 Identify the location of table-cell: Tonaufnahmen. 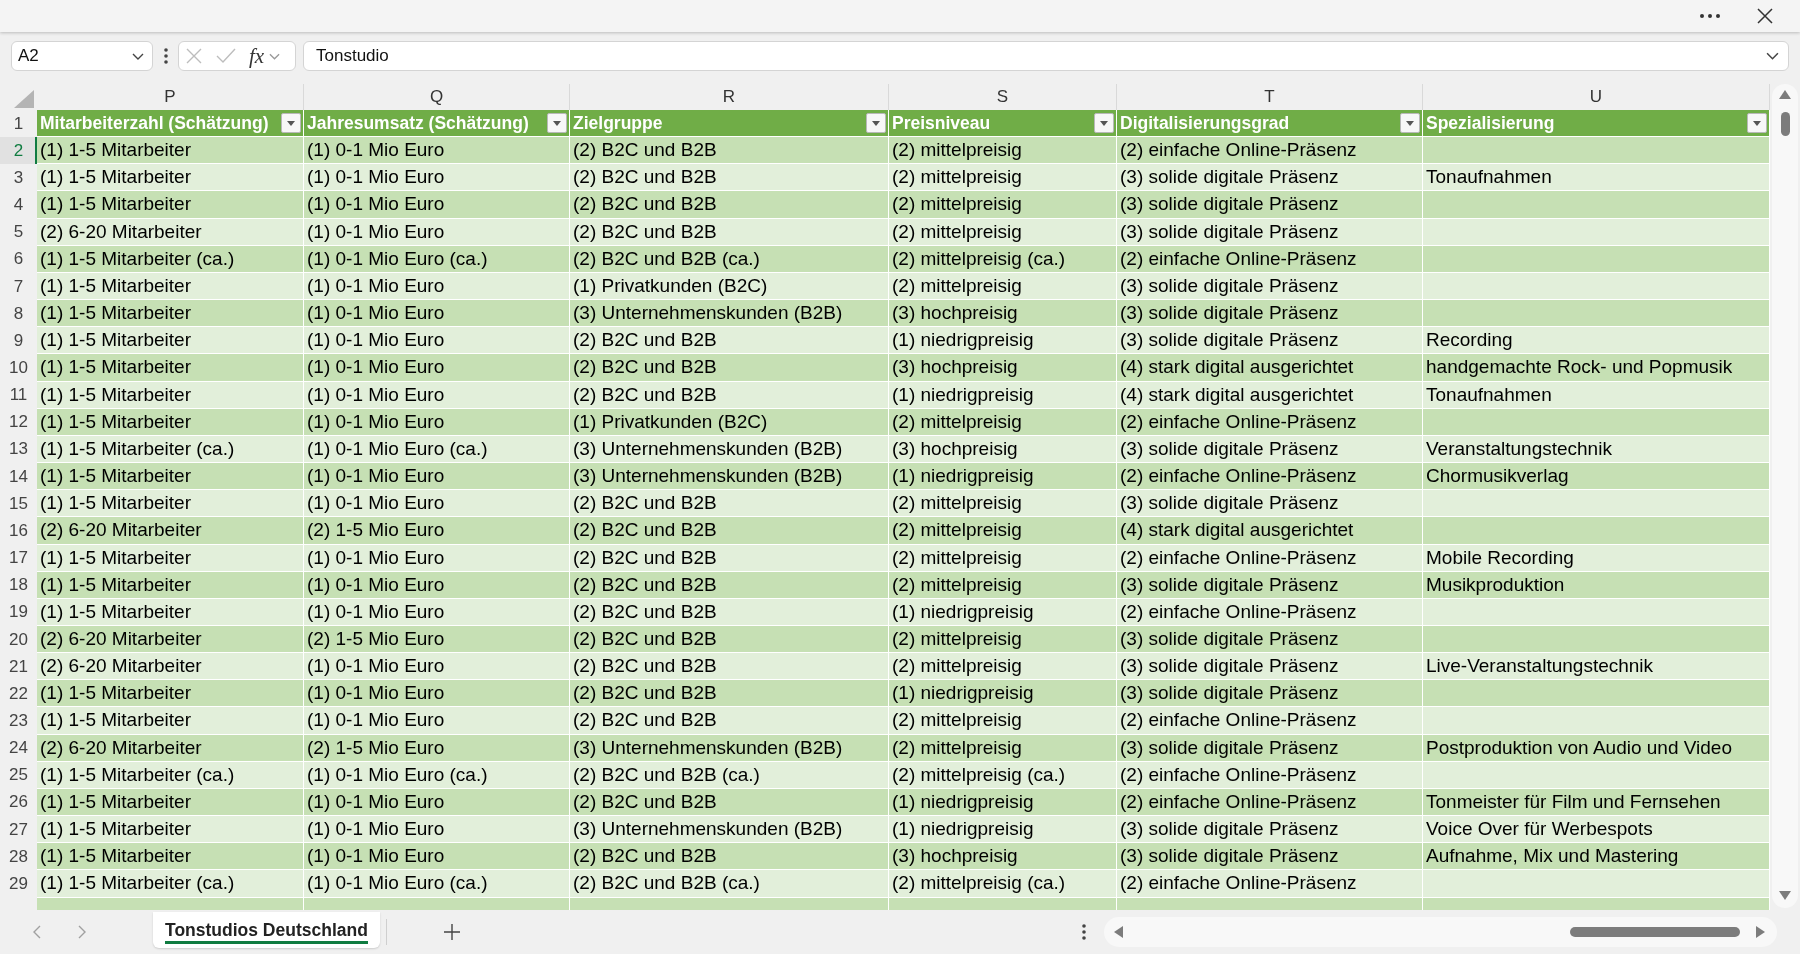
(1596, 395).